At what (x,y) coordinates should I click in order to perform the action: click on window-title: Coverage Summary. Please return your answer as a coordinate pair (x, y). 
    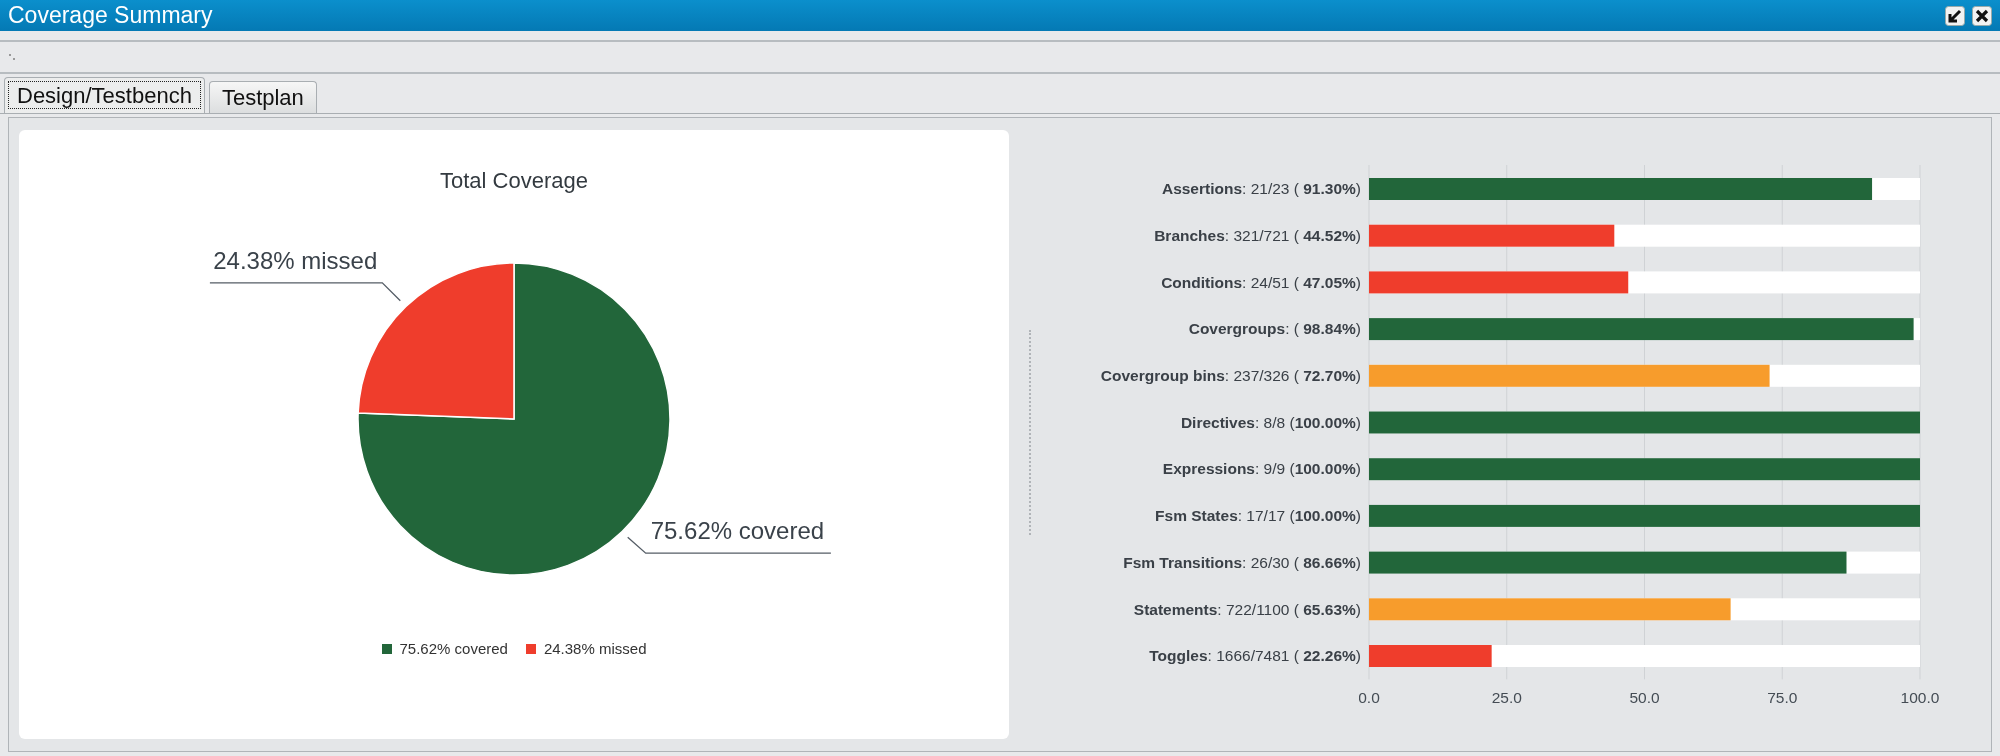
    Looking at the image, I should click on (110, 15).